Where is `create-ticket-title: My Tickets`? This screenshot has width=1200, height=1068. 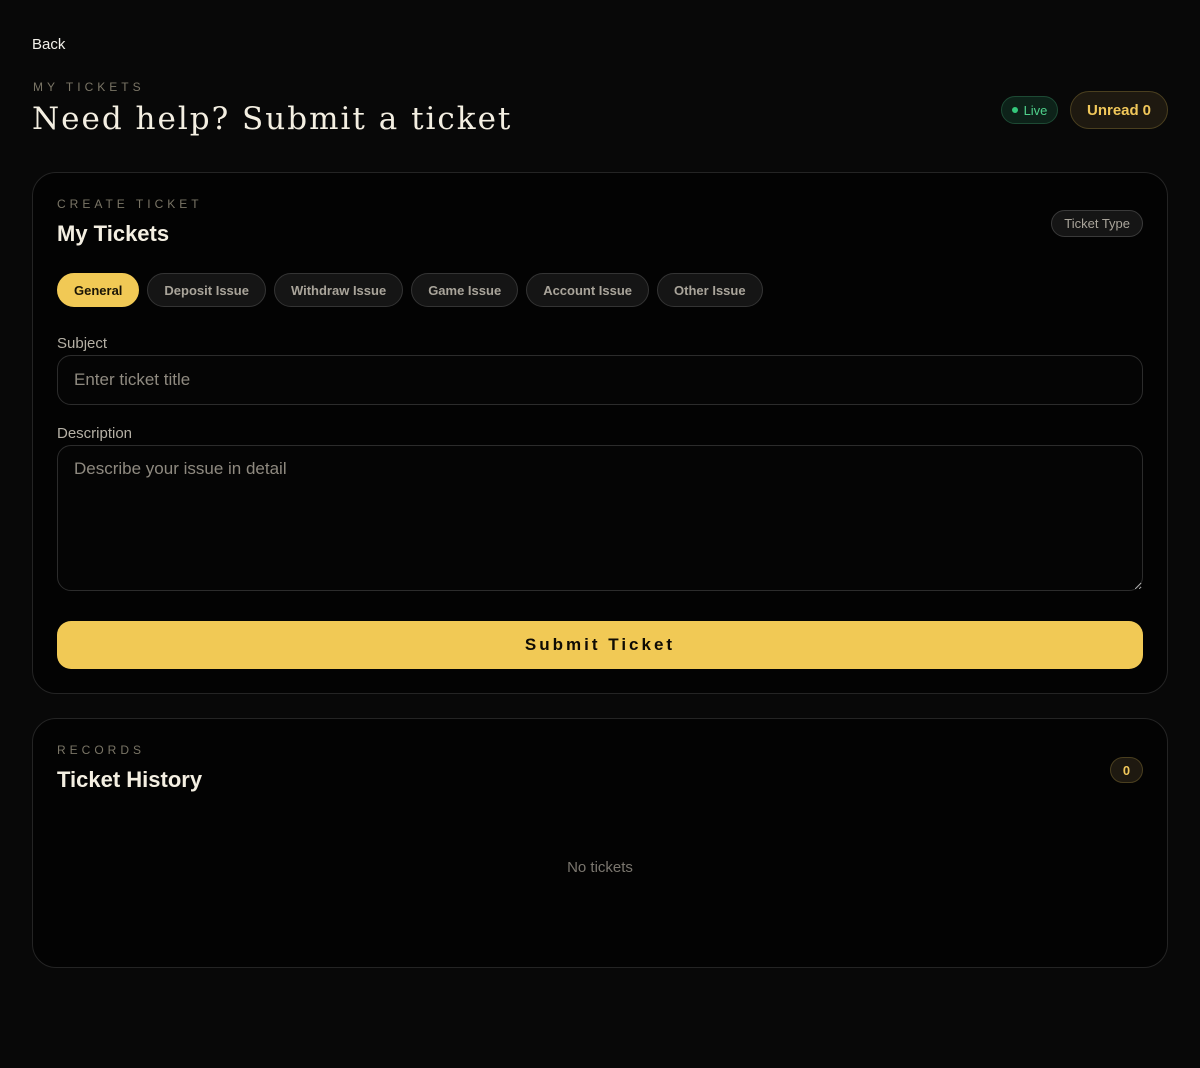 create-ticket-title: My Tickets is located at coordinates (113, 233).